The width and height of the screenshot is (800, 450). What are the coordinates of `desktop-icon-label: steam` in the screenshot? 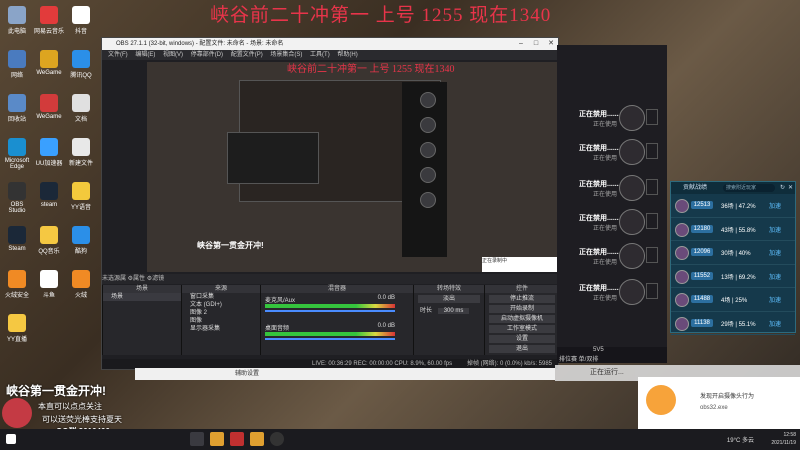 It's located at (49, 205).